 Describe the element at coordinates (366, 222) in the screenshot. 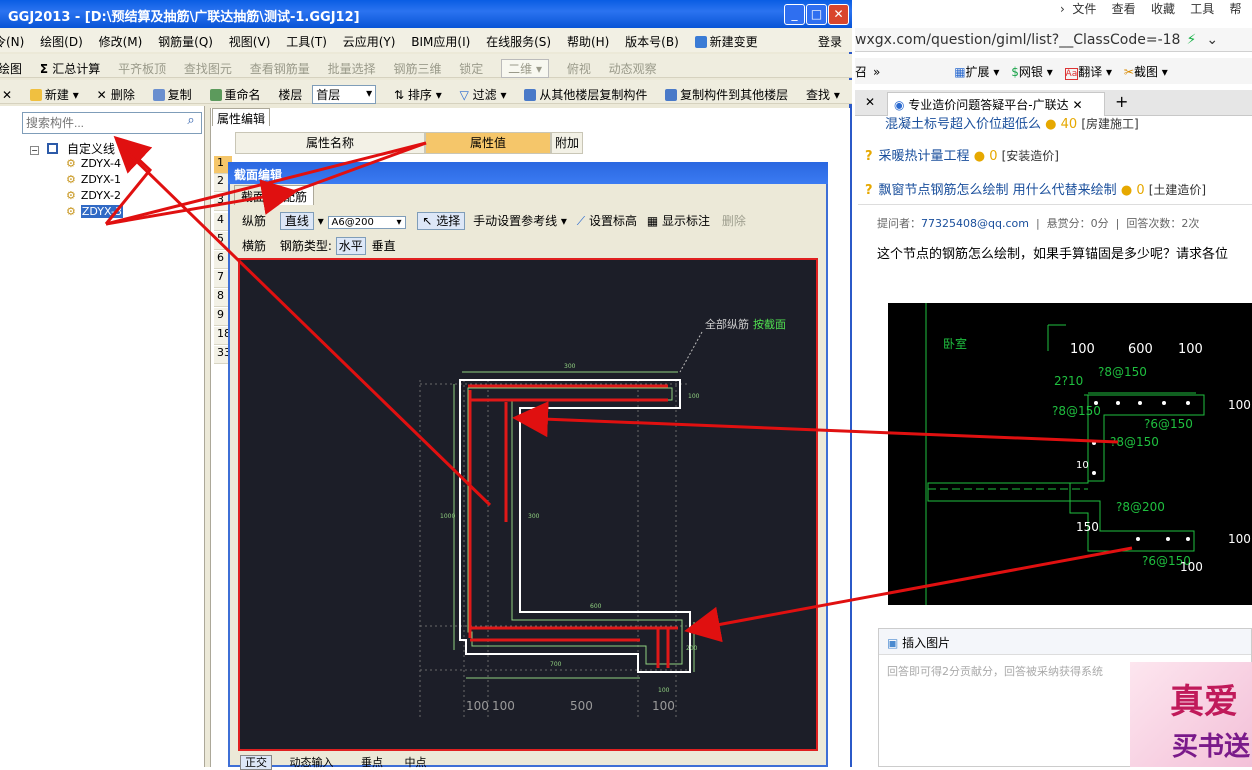

I see `spec-select: A6@200 ▾` at that location.